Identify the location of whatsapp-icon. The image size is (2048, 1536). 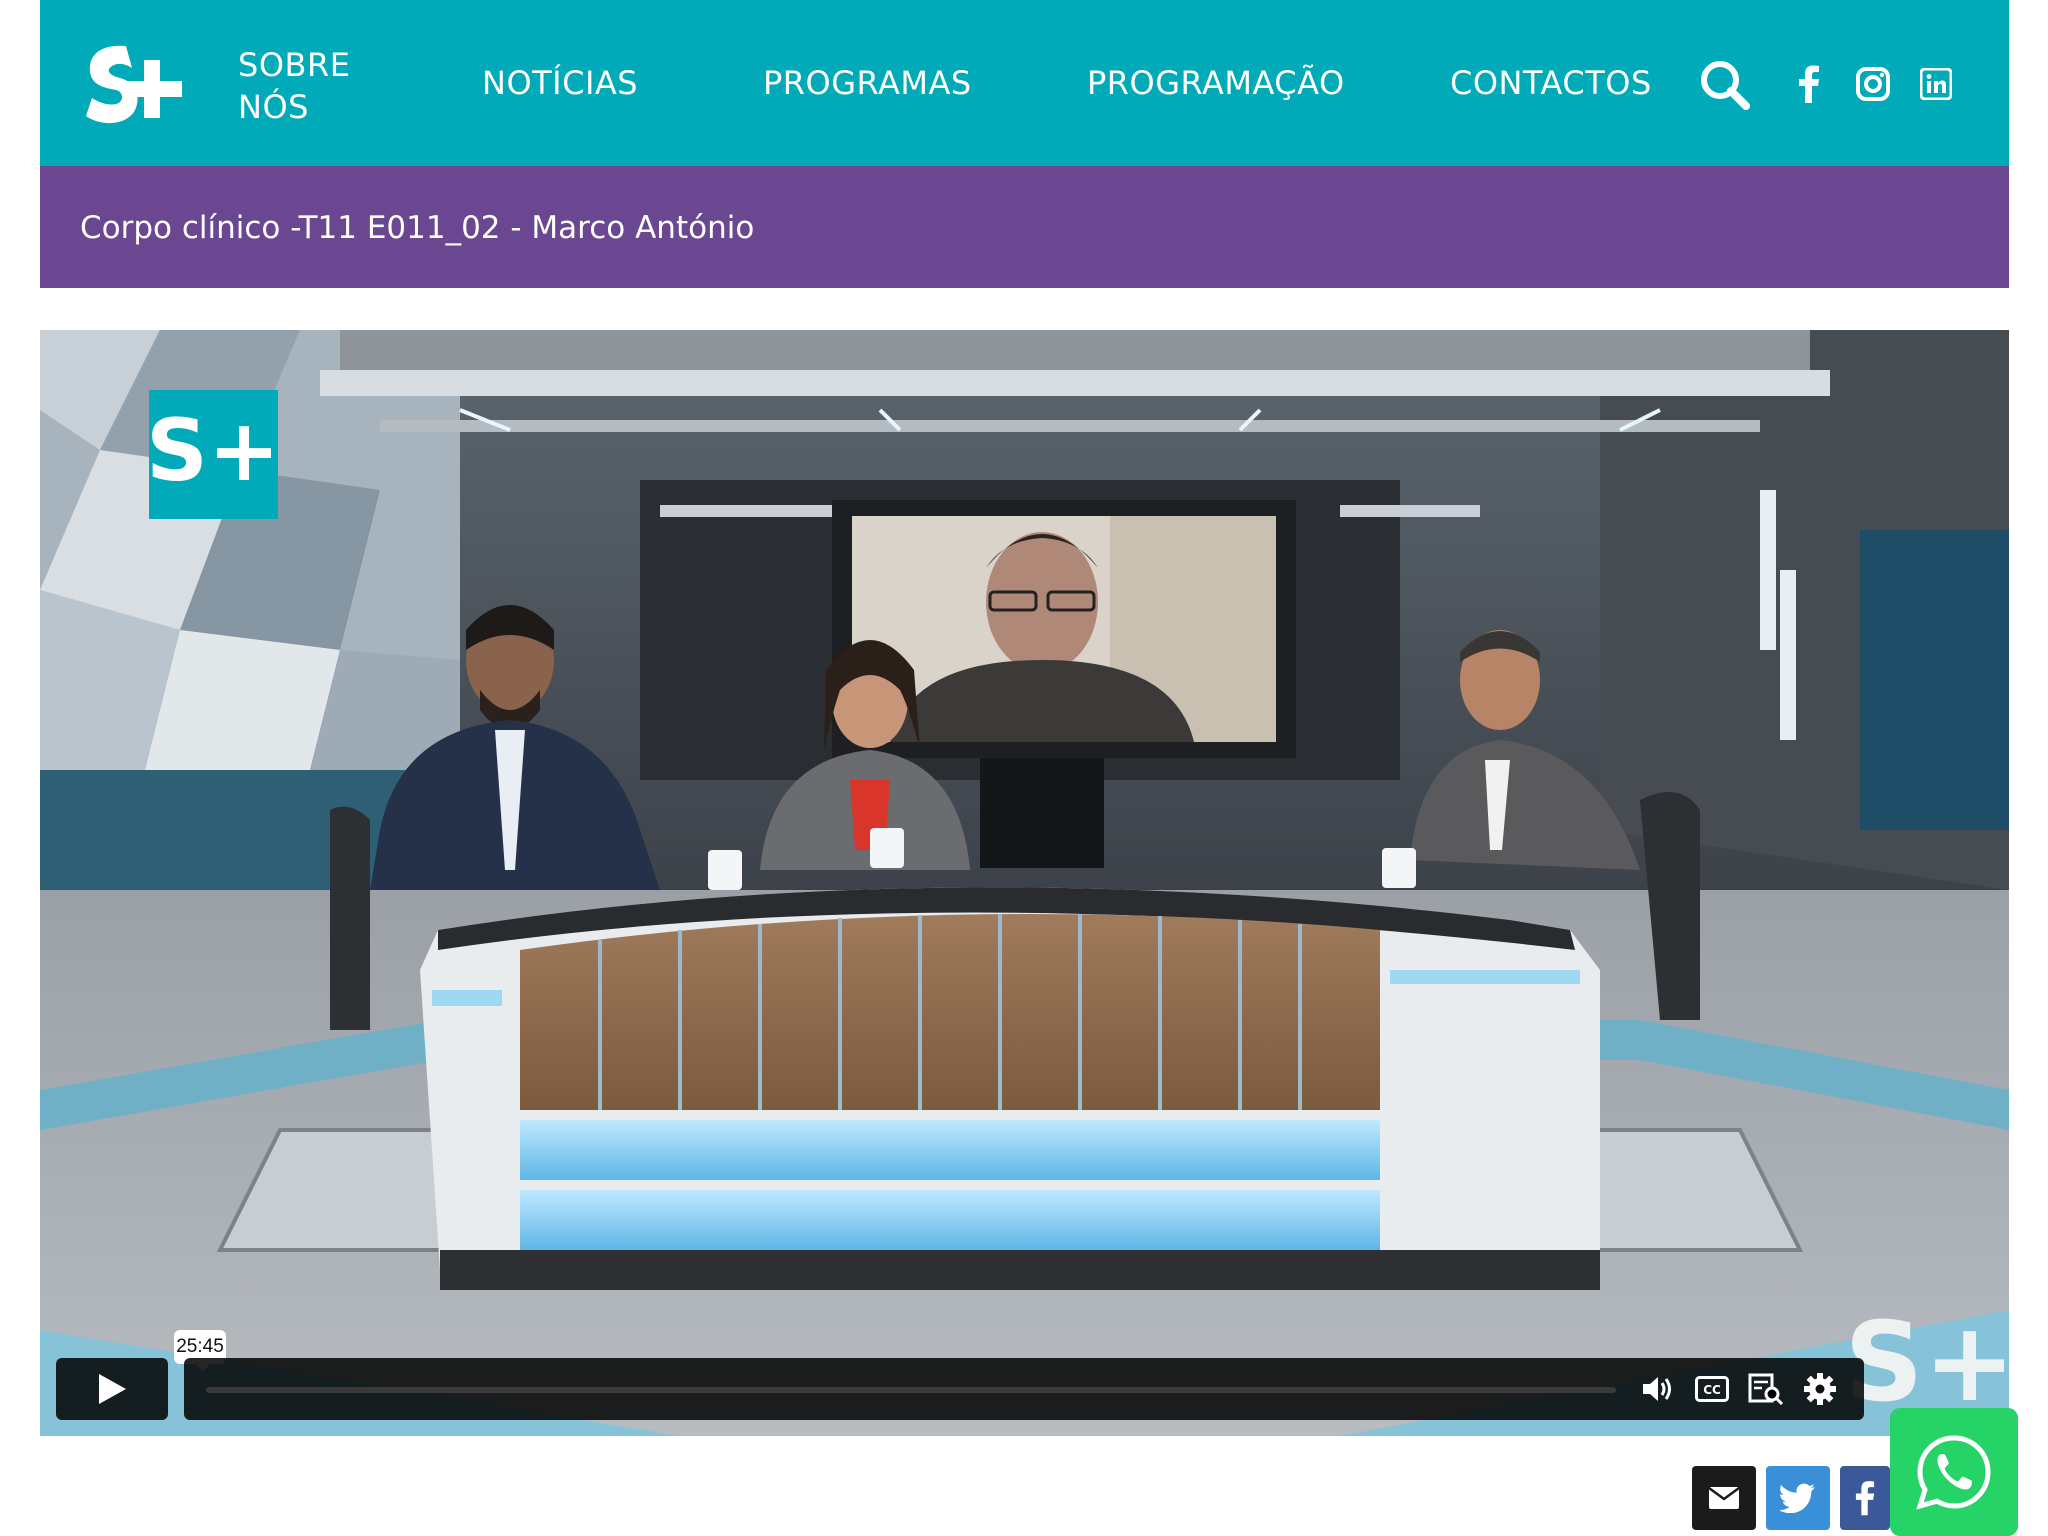
(1953, 1472).